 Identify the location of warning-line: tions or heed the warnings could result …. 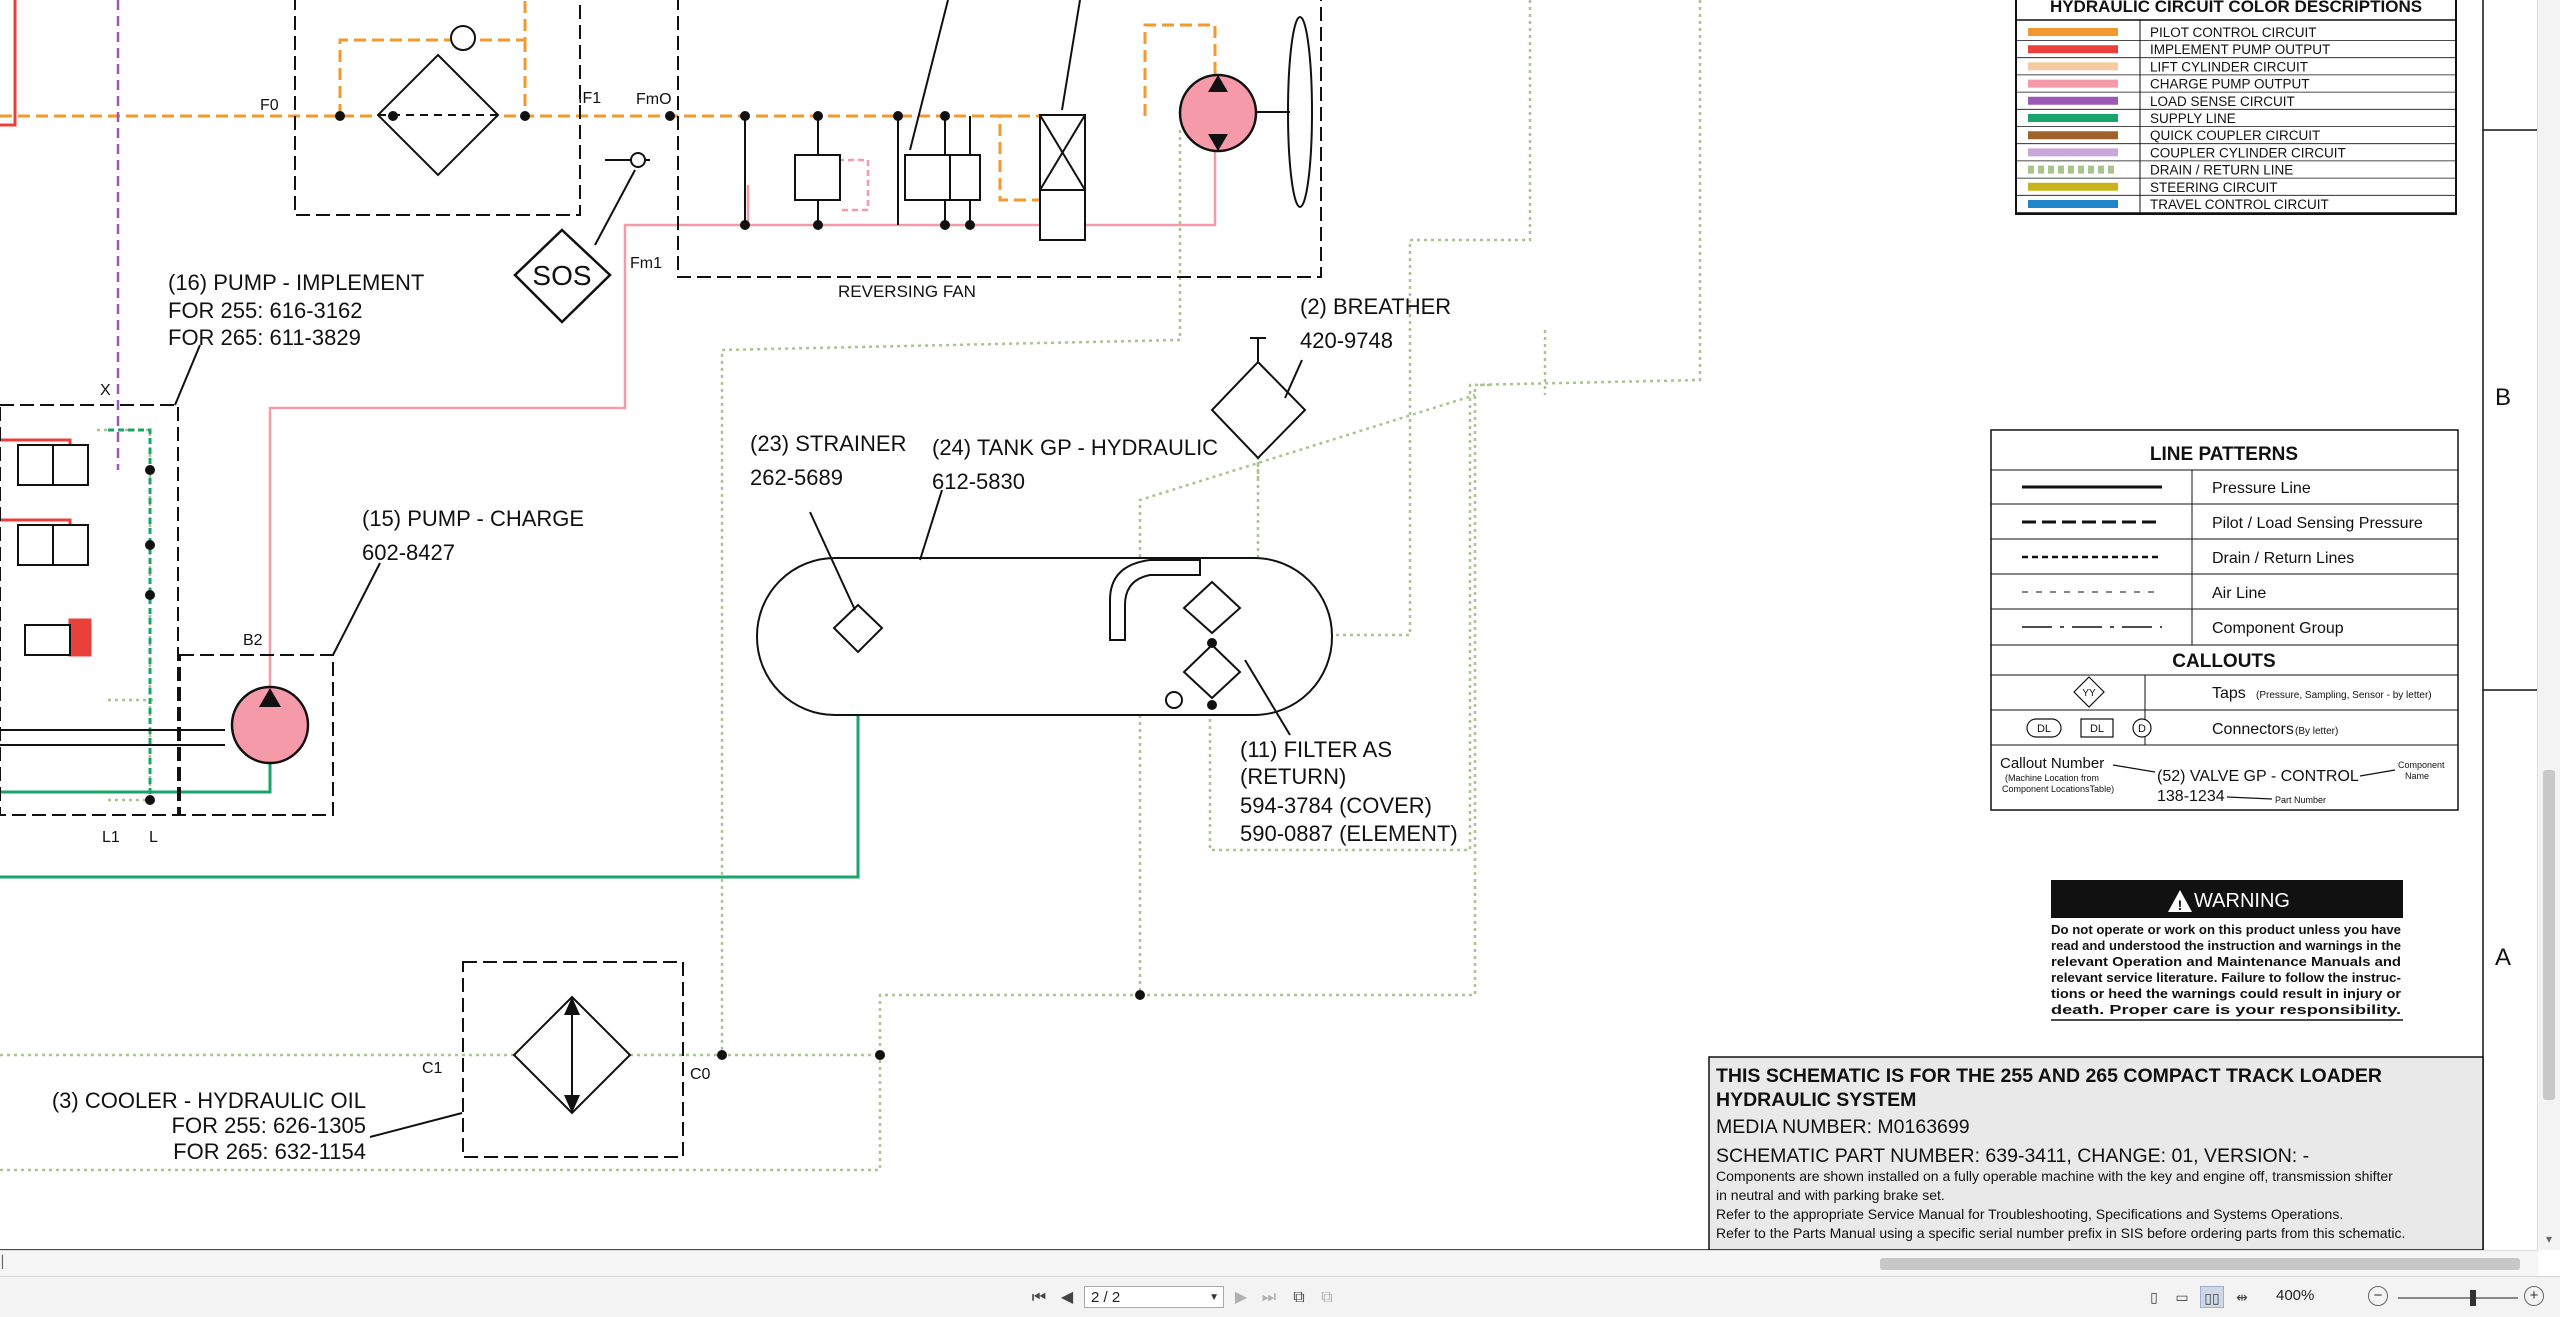
(2226, 994).